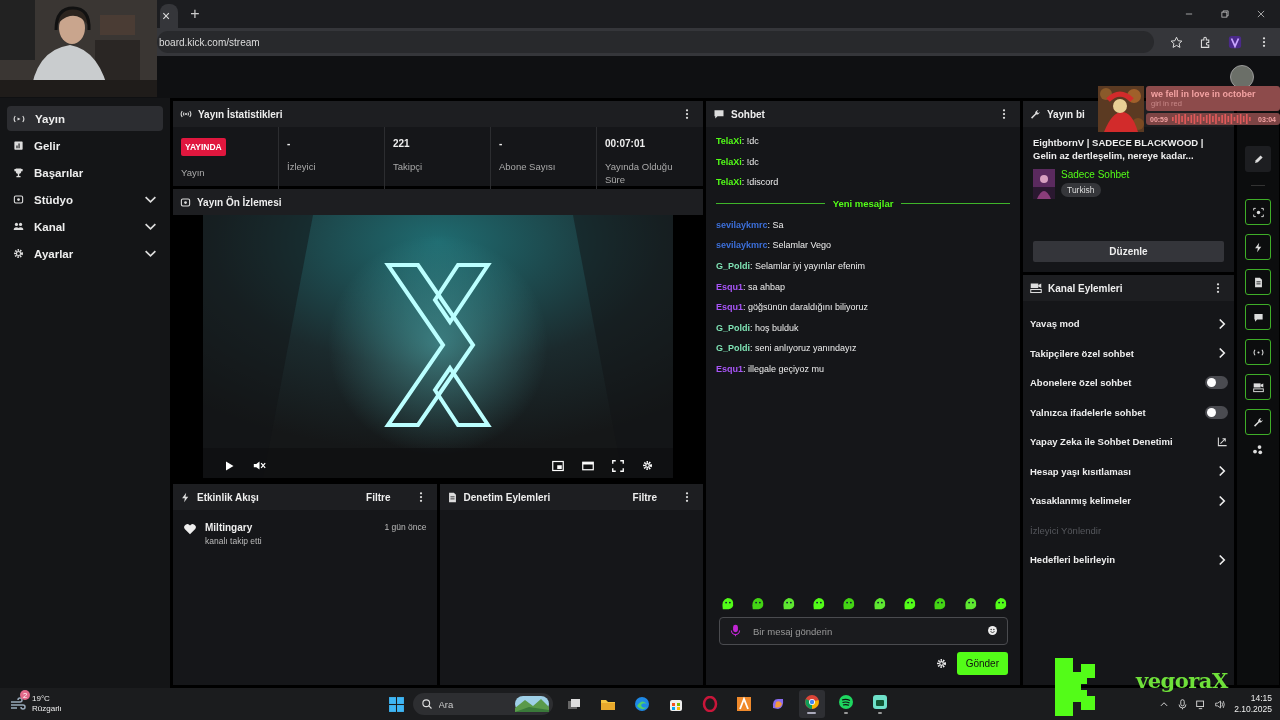 This screenshot has width=1280, height=720. What do you see at coordinates (879, 702) in the screenshot?
I see `robot-icon` at bounding box center [879, 702].